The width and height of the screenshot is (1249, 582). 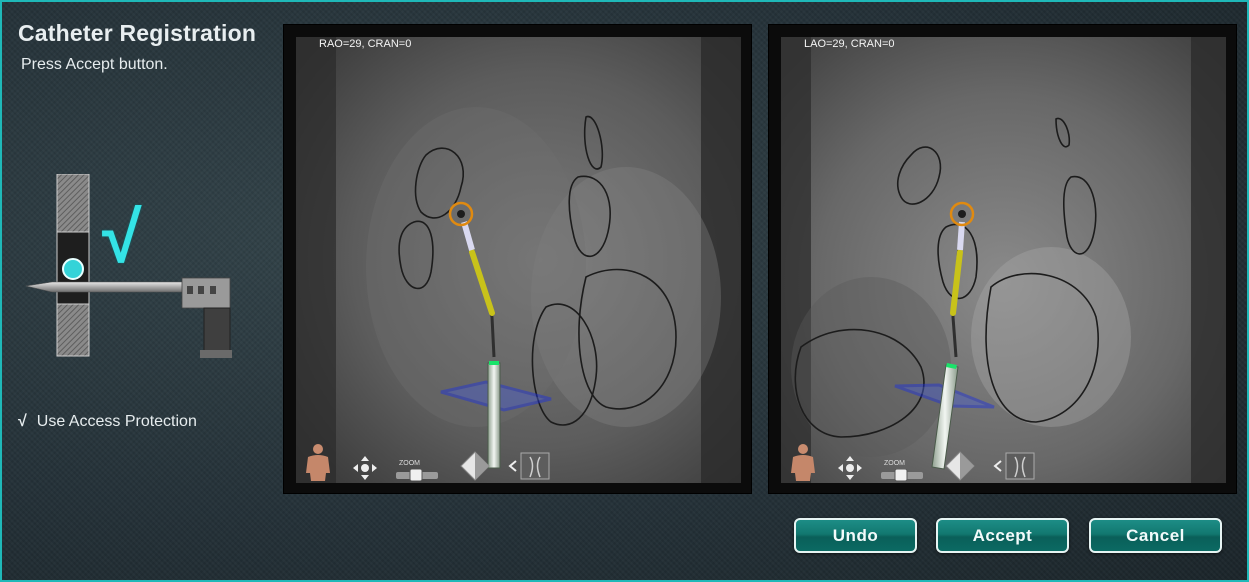 I want to click on accept-button: Accept, so click(x=1002, y=535).